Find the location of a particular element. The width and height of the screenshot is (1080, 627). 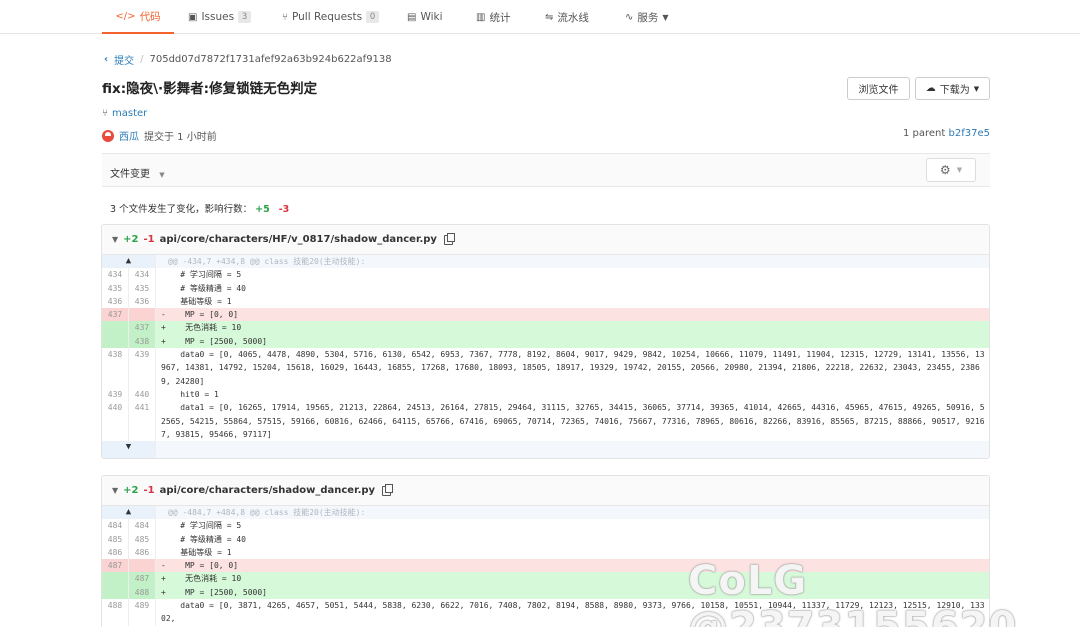

file-path: api/core/characters/shadow_dancer.py is located at coordinates (267, 490).